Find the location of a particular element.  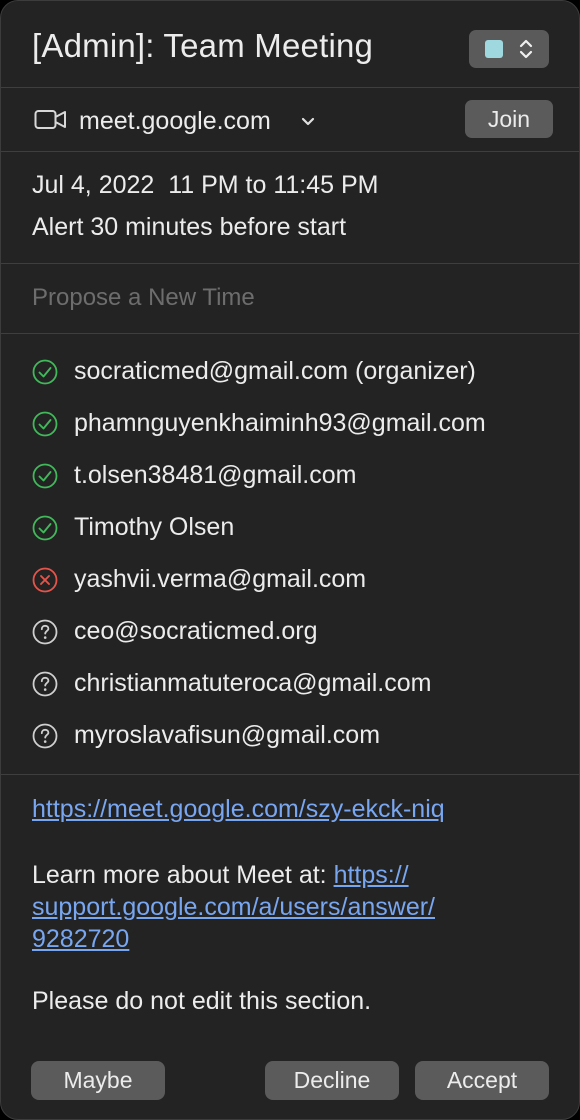

attendee-label: Timothy Olsen is located at coordinates (154, 527).